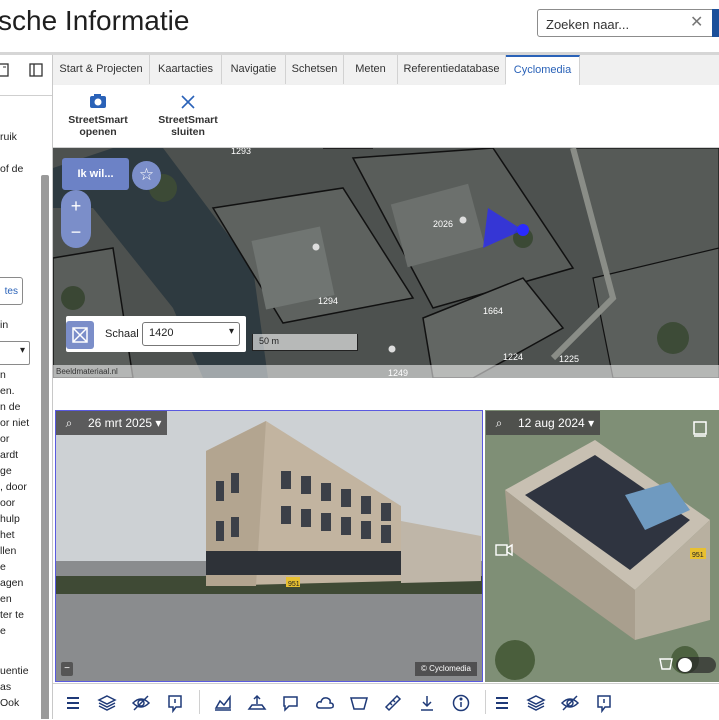 This screenshot has height=720, width=719. I want to click on tab-kaartacties: Kaartacties, so click(186, 69).